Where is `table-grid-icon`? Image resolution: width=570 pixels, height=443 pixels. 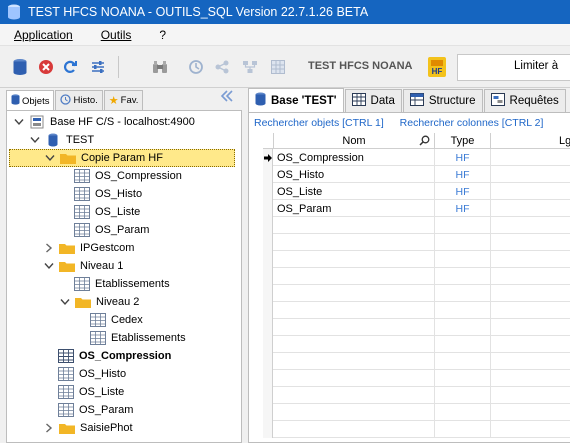 table-grid-icon is located at coordinates (278, 67).